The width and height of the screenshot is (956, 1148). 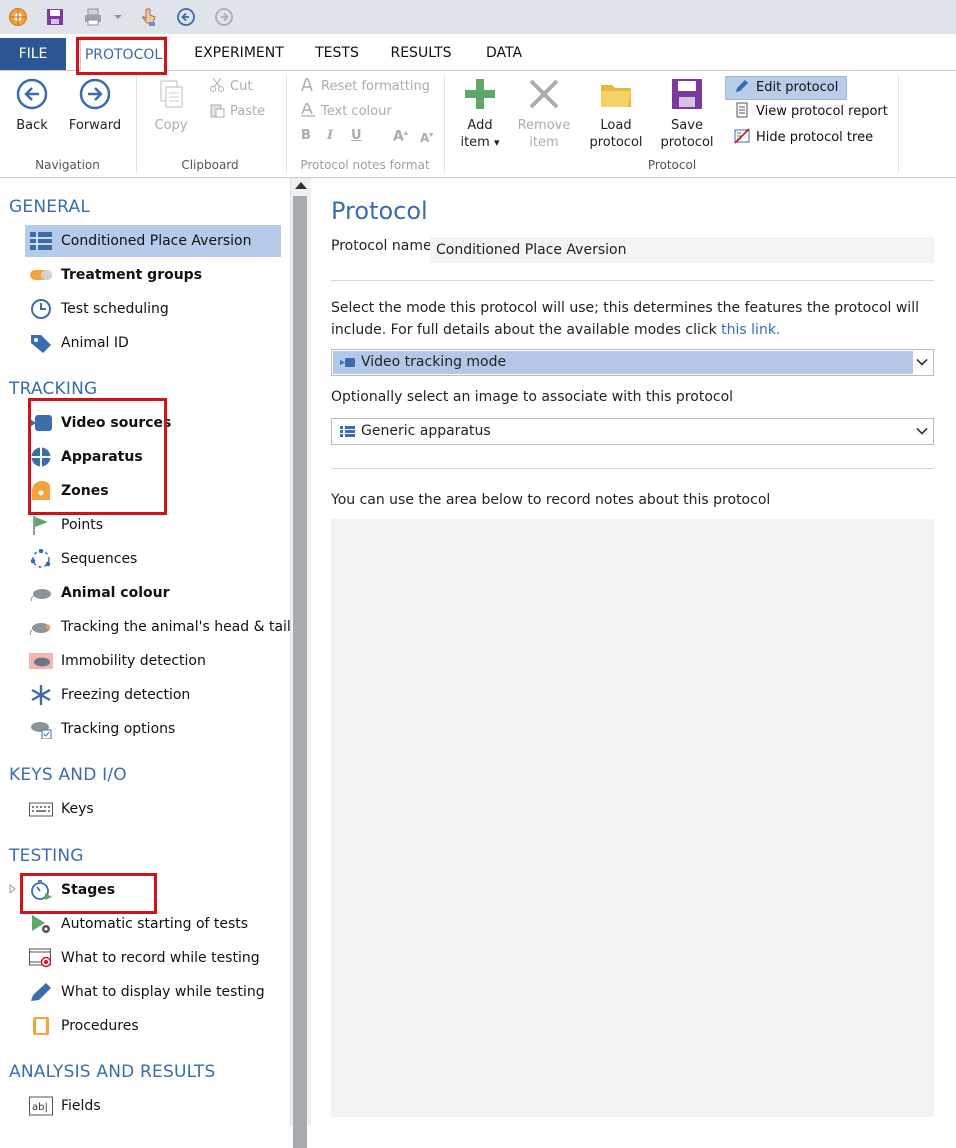 I want to click on expand-arrow-icon, so click(x=13, y=889).